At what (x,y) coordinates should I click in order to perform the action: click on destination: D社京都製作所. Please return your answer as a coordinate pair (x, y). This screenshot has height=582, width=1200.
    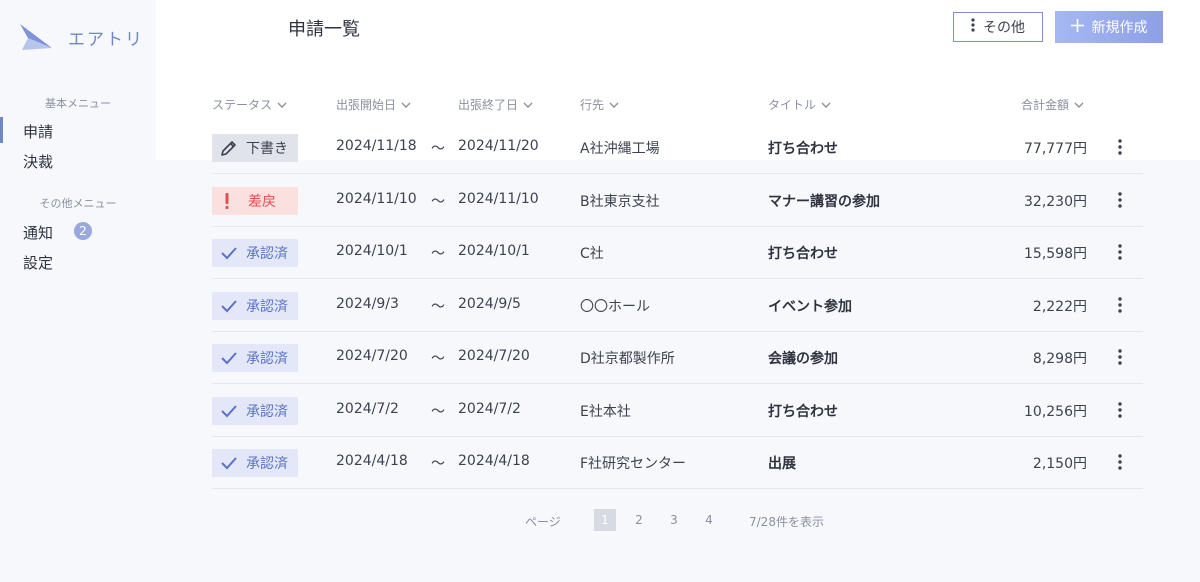
    Looking at the image, I should click on (627, 359).